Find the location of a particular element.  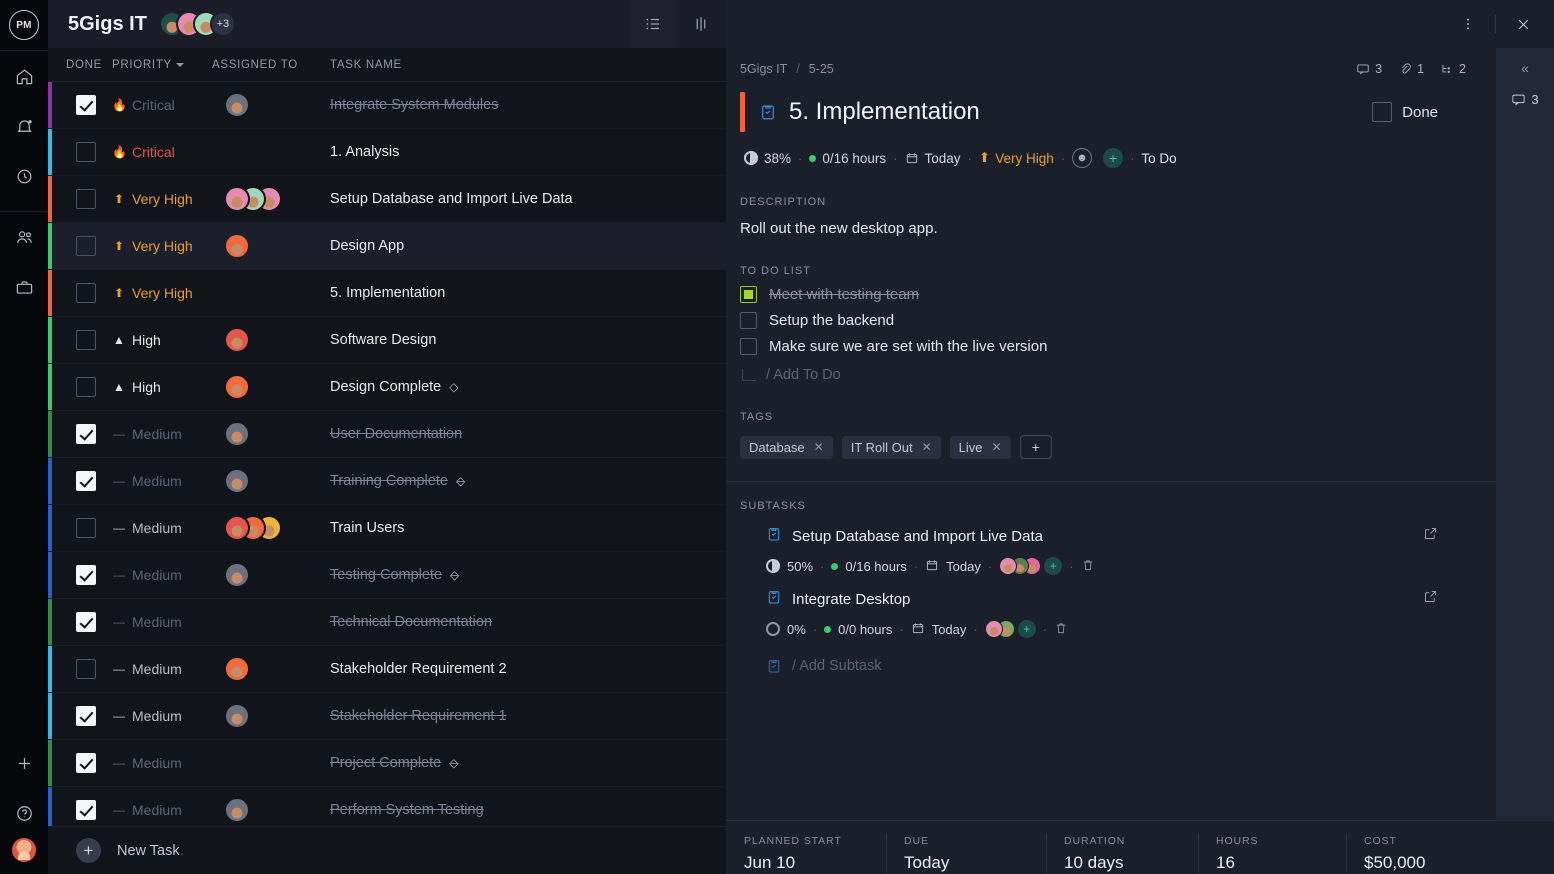

project-member-avatars: +3 is located at coordinates (197, 24).